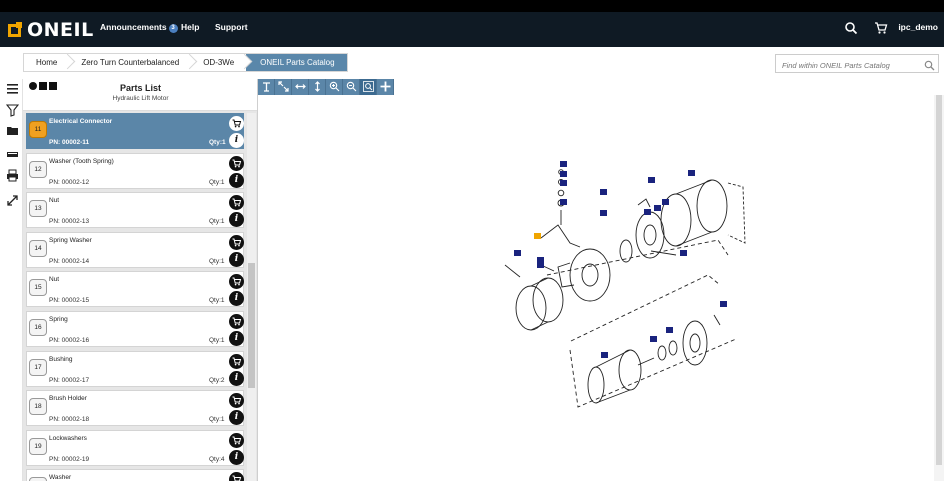 The height and width of the screenshot is (486, 944). What do you see at coordinates (12, 154) in the screenshot?
I see `keyboard-icon` at bounding box center [12, 154].